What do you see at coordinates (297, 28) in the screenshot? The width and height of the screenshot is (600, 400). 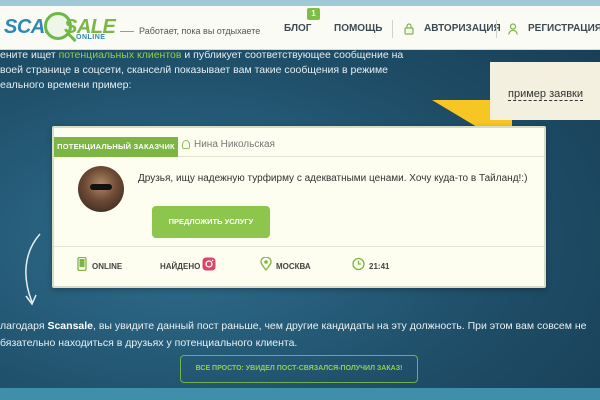 I see `nav-blog: БЛОГ` at bounding box center [297, 28].